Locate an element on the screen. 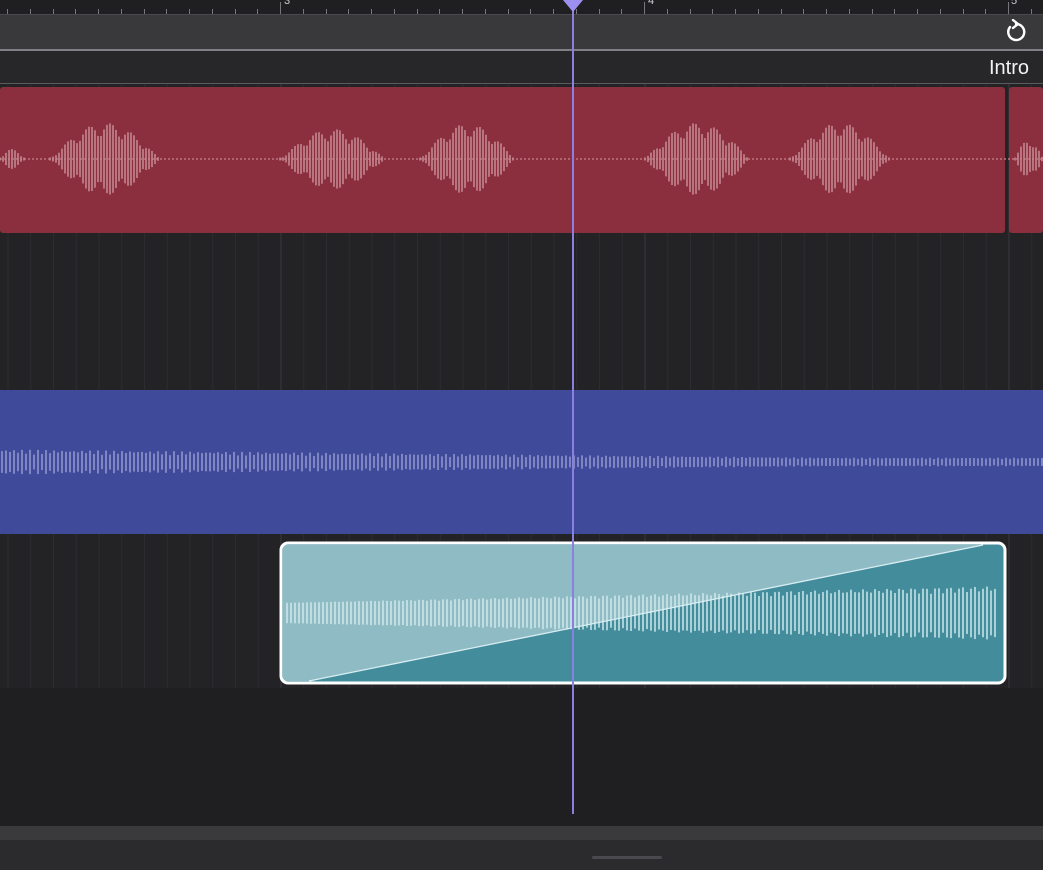  bar-number-3: 3 is located at coordinates (287, 3).